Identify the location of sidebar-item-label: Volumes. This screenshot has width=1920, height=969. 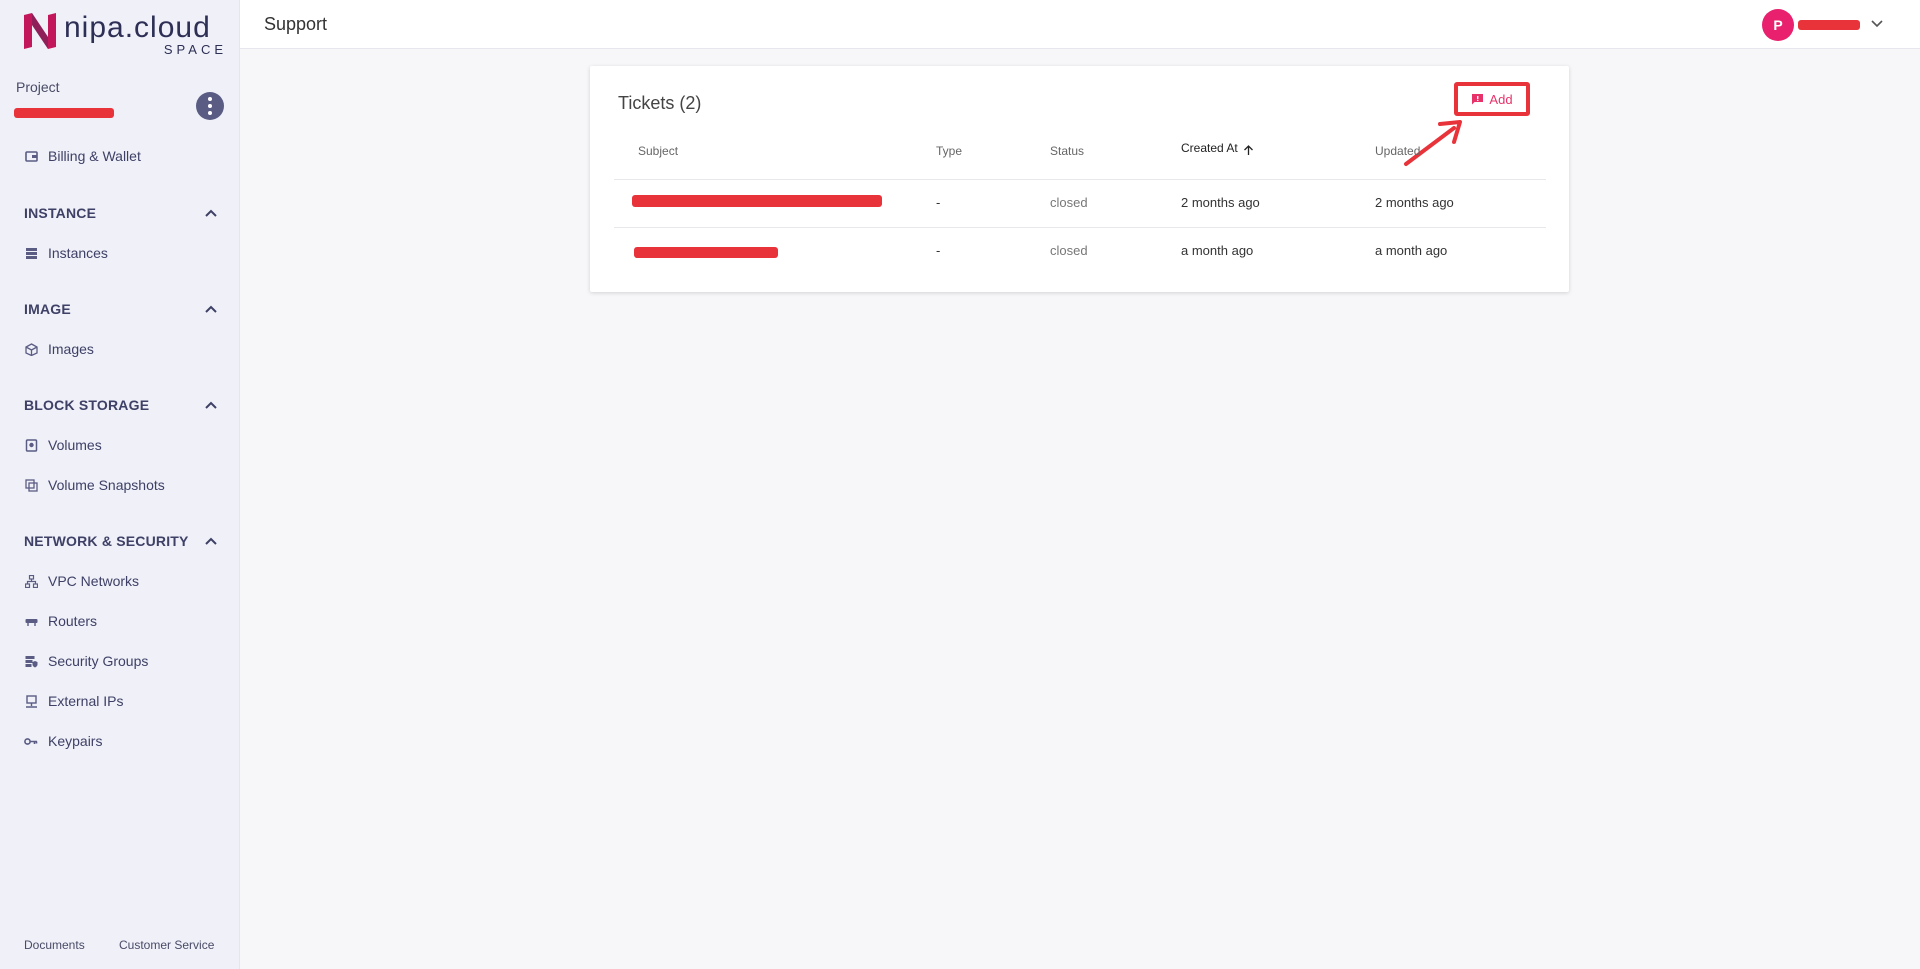
(75, 445).